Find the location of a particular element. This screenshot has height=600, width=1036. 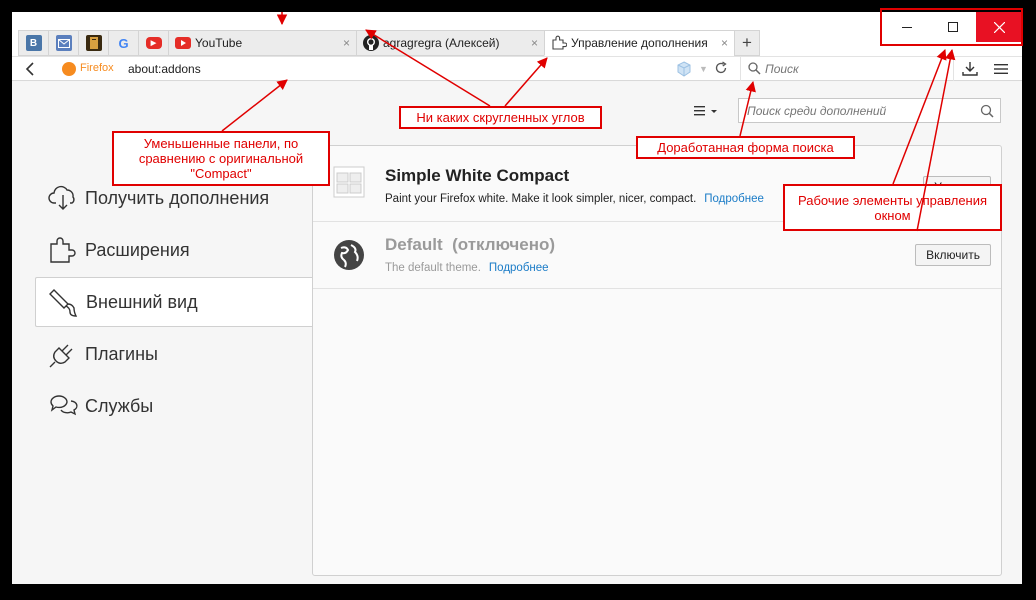

annotation-corners: Ни каких скругленных углов is located at coordinates (500, 117).